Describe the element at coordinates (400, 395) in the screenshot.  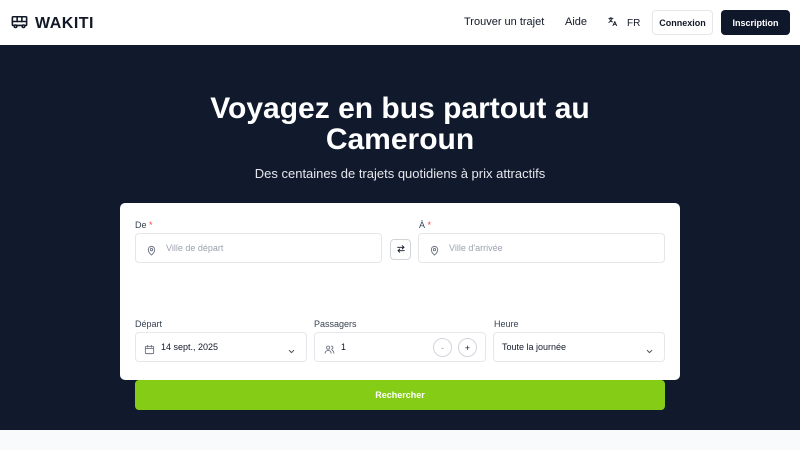
I see `search-button: Rechercher` at that location.